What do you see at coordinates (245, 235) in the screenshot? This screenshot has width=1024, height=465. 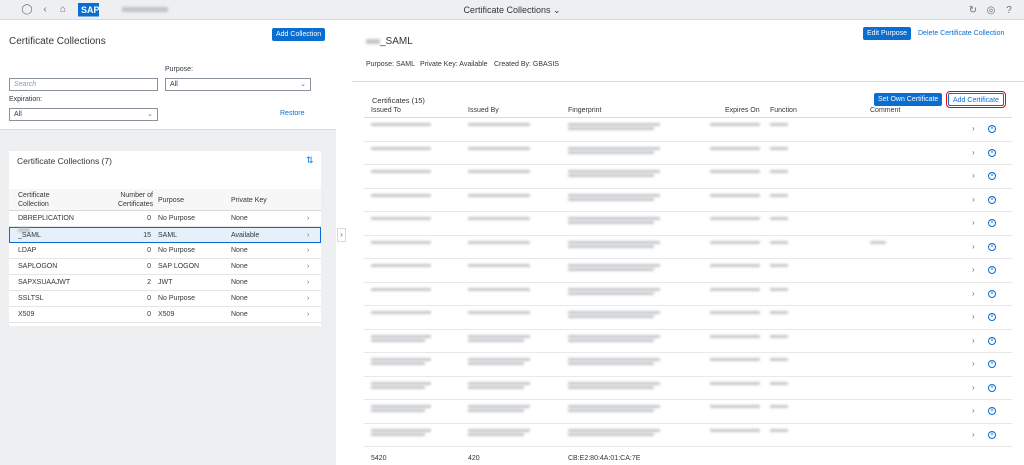 I see `row-private-key: Available` at bounding box center [245, 235].